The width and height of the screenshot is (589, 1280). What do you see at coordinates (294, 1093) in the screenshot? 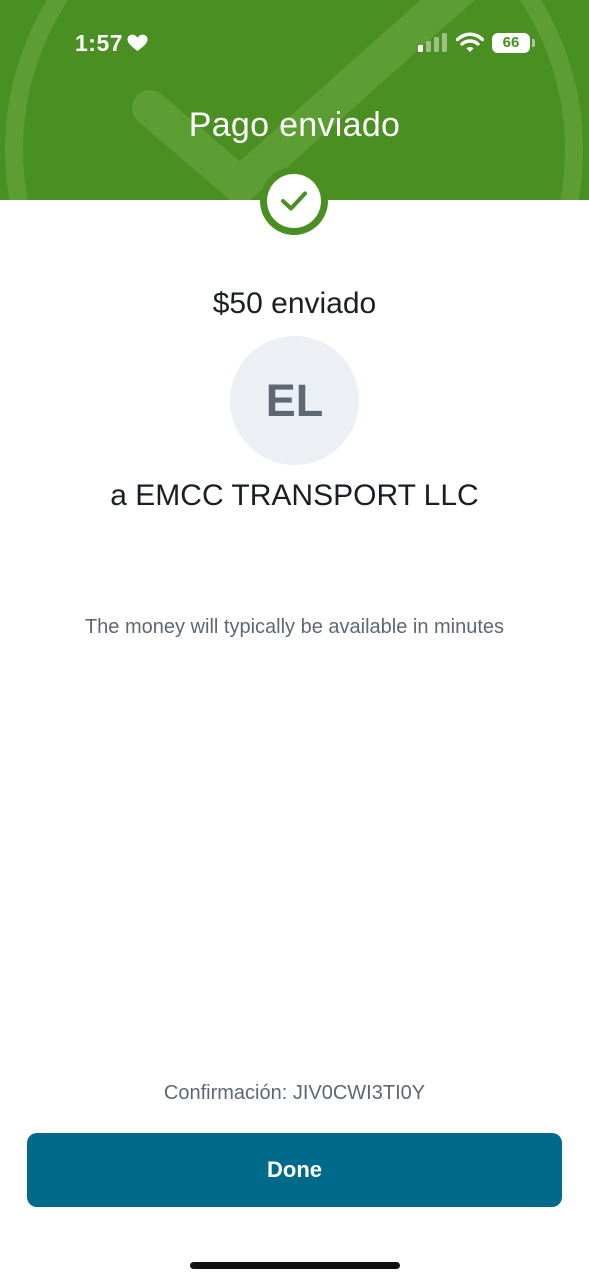
I see `confirmation-code: Confirmación: JIV0CWI3TI0Y` at bounding box center [294, 1093].